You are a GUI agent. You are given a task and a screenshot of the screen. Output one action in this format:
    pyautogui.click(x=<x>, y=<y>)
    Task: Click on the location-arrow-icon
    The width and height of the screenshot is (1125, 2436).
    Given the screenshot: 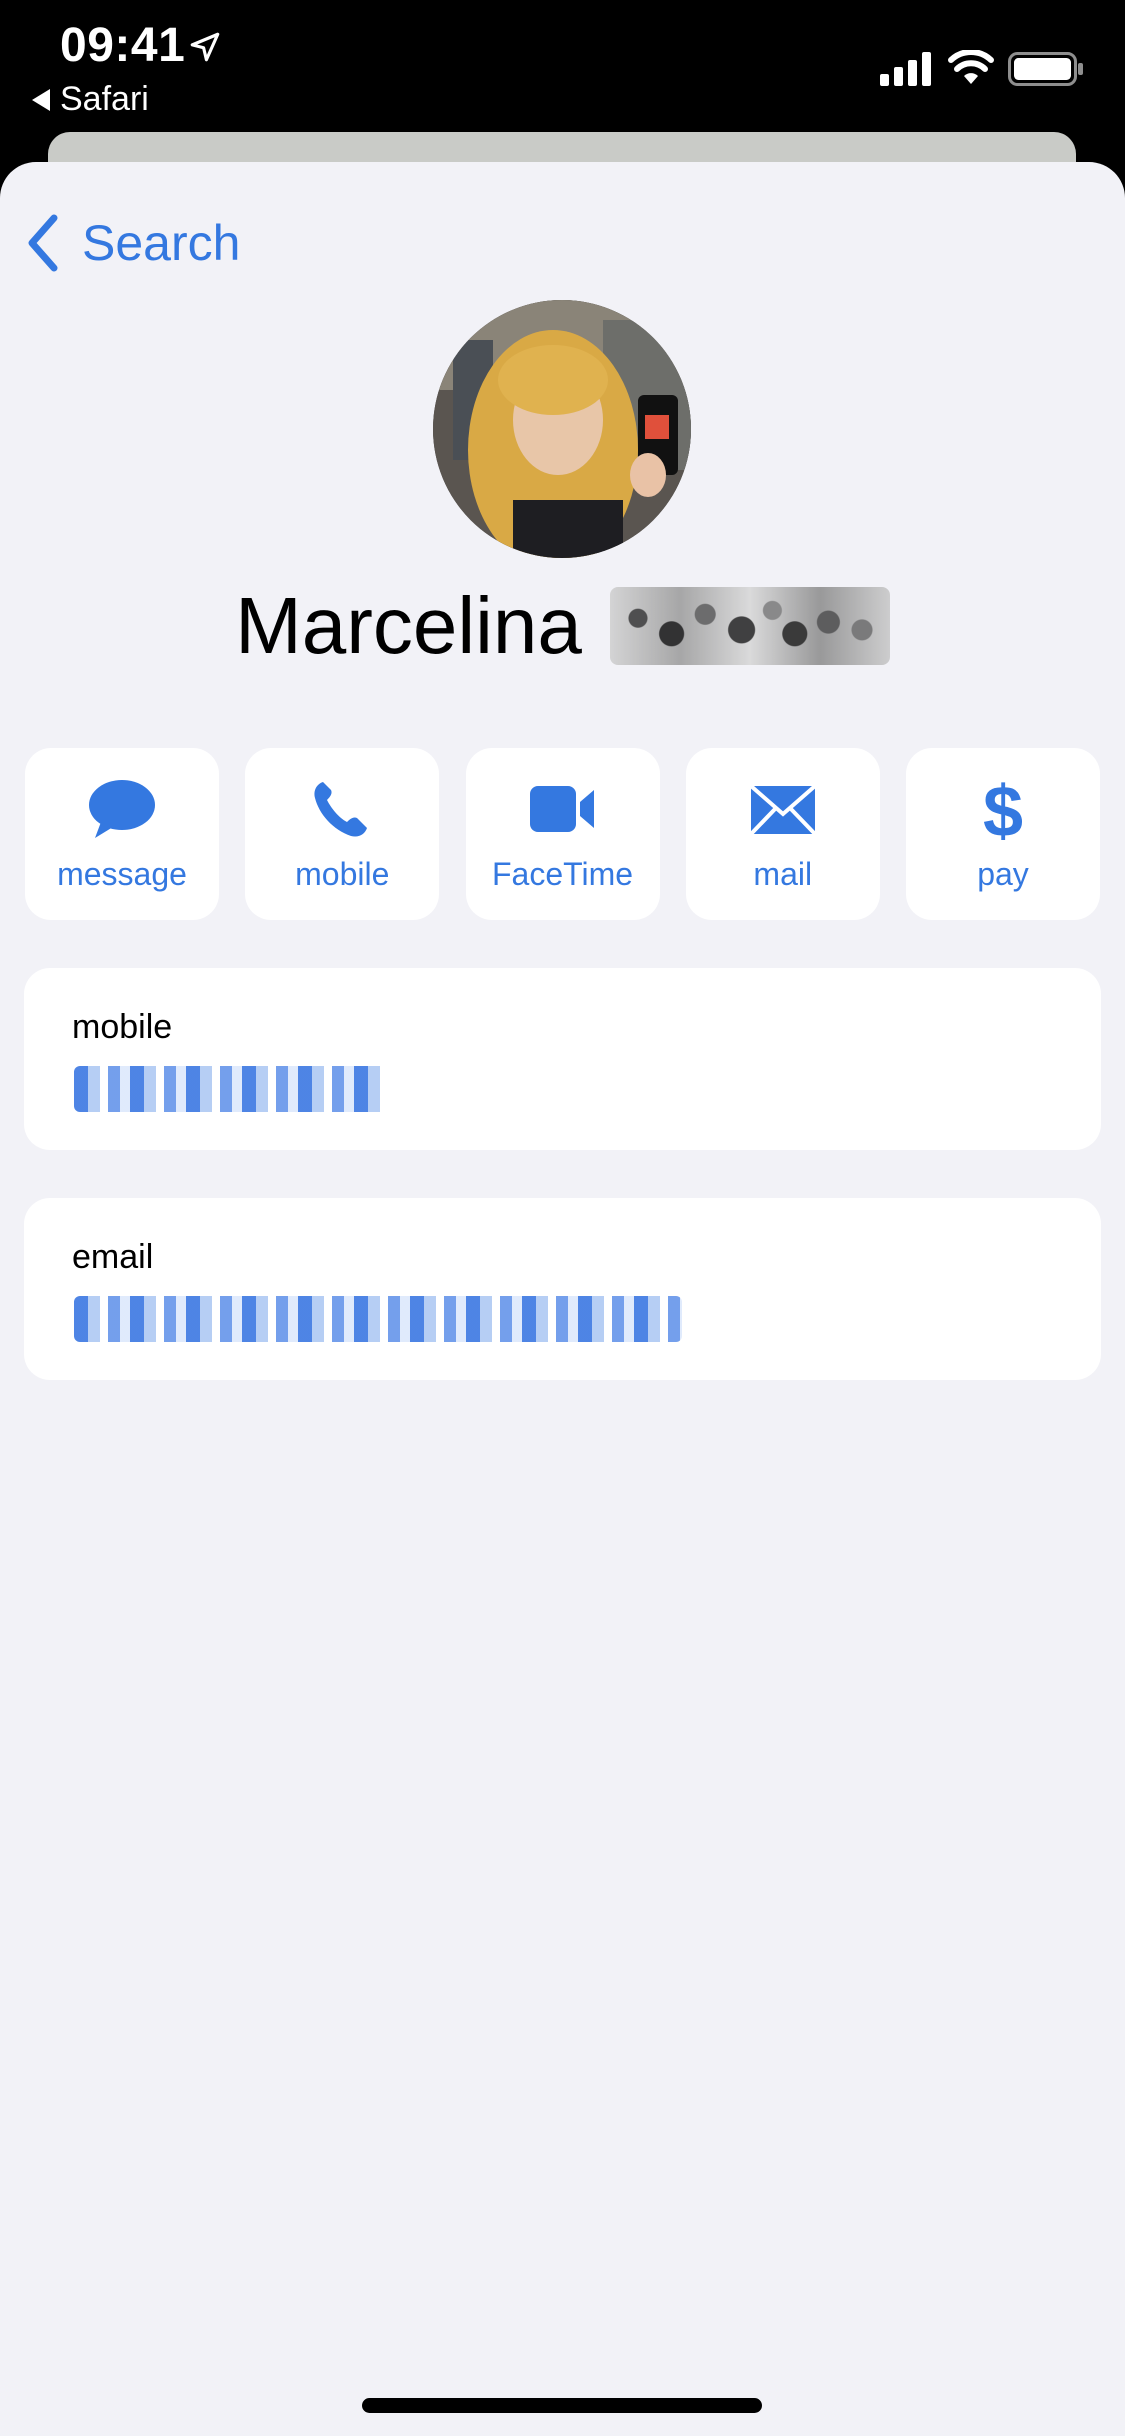 What is the action you would take?
    pyautogui.click(x=205, y=47)
    